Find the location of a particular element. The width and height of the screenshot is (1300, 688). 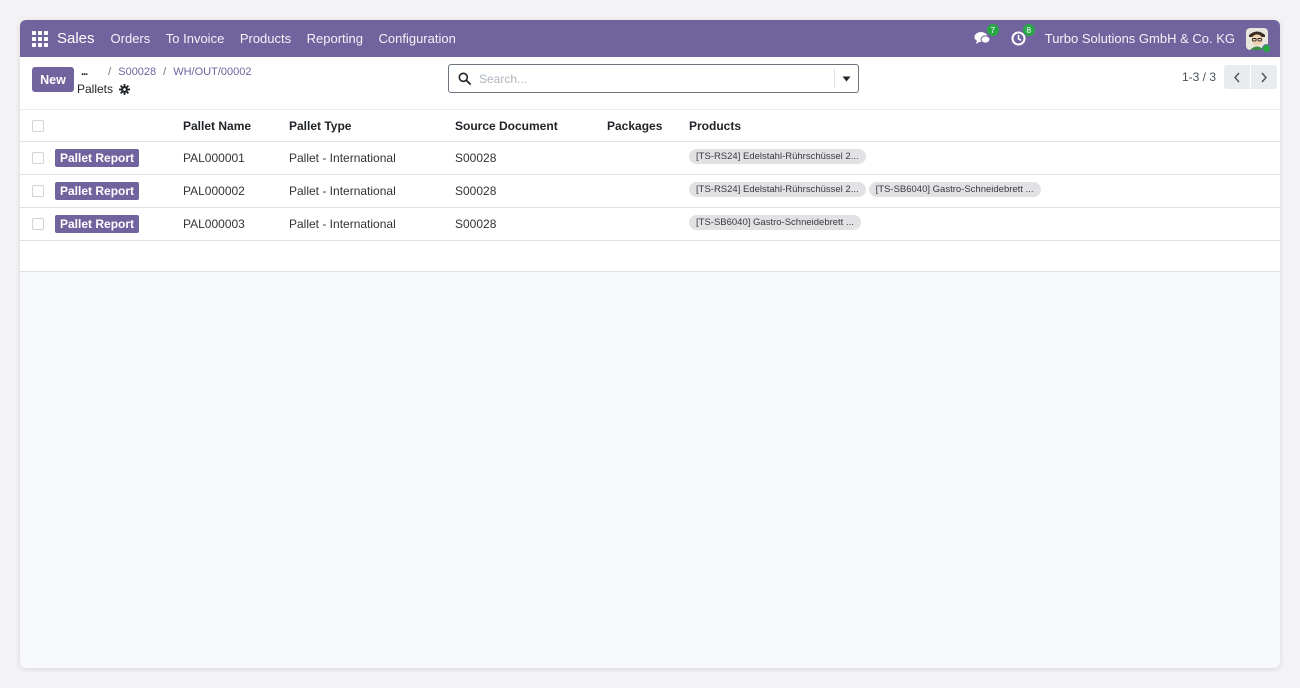

pager: 1-3 / 3 is located at coordinates (1229, 77).